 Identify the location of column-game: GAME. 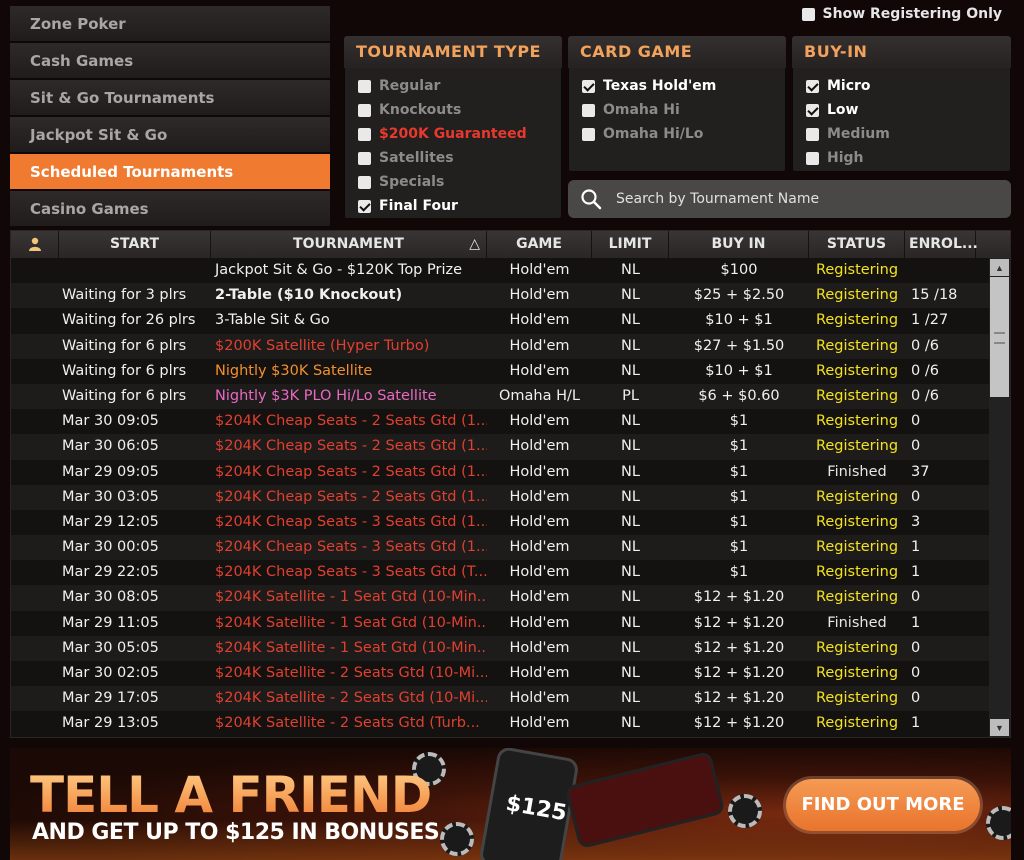
(539, 244).